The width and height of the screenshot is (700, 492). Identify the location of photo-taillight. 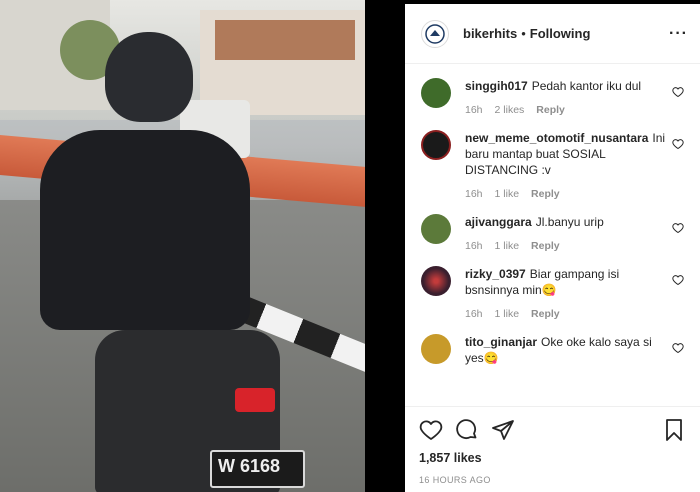
(255, 400).